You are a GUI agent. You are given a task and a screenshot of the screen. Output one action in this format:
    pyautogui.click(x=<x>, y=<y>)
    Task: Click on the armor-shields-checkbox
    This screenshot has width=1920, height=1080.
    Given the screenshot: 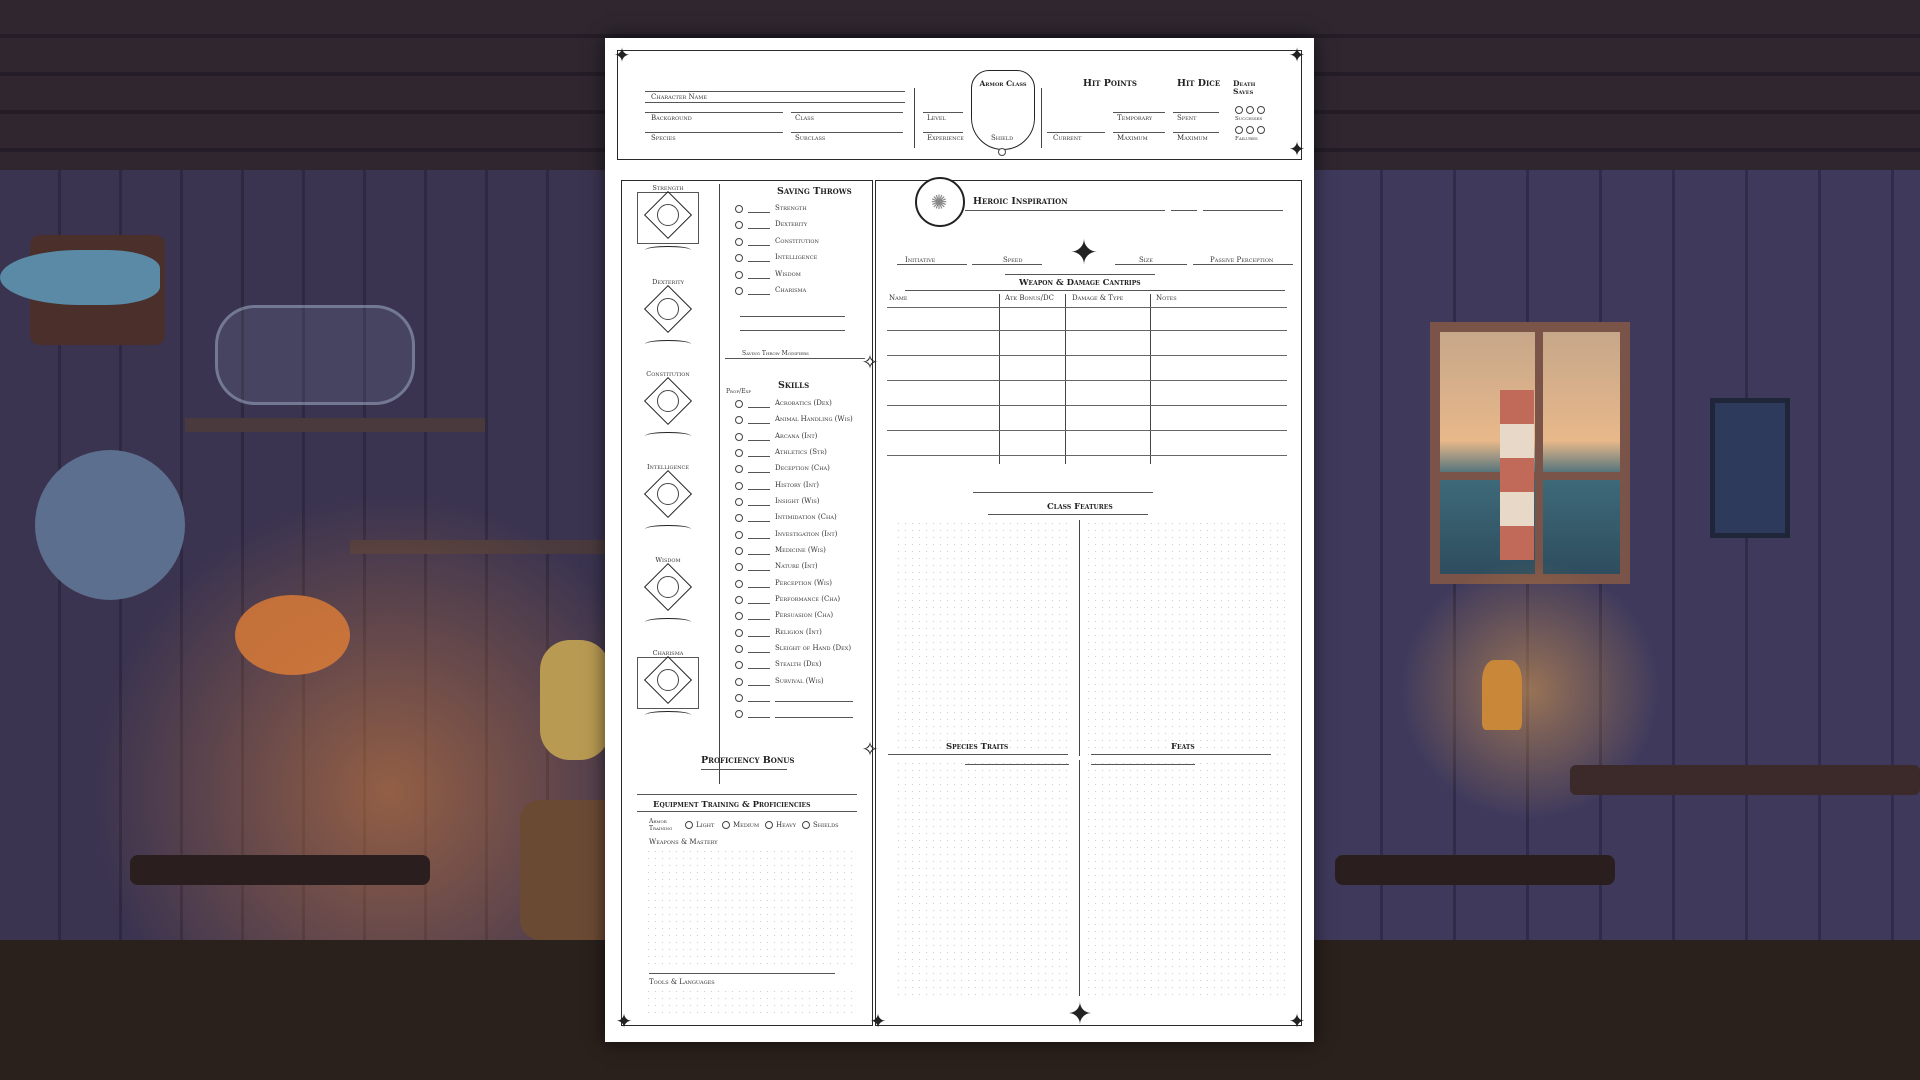 What is the action you would take?
    pyautogui.click(x=806, y=825)
    